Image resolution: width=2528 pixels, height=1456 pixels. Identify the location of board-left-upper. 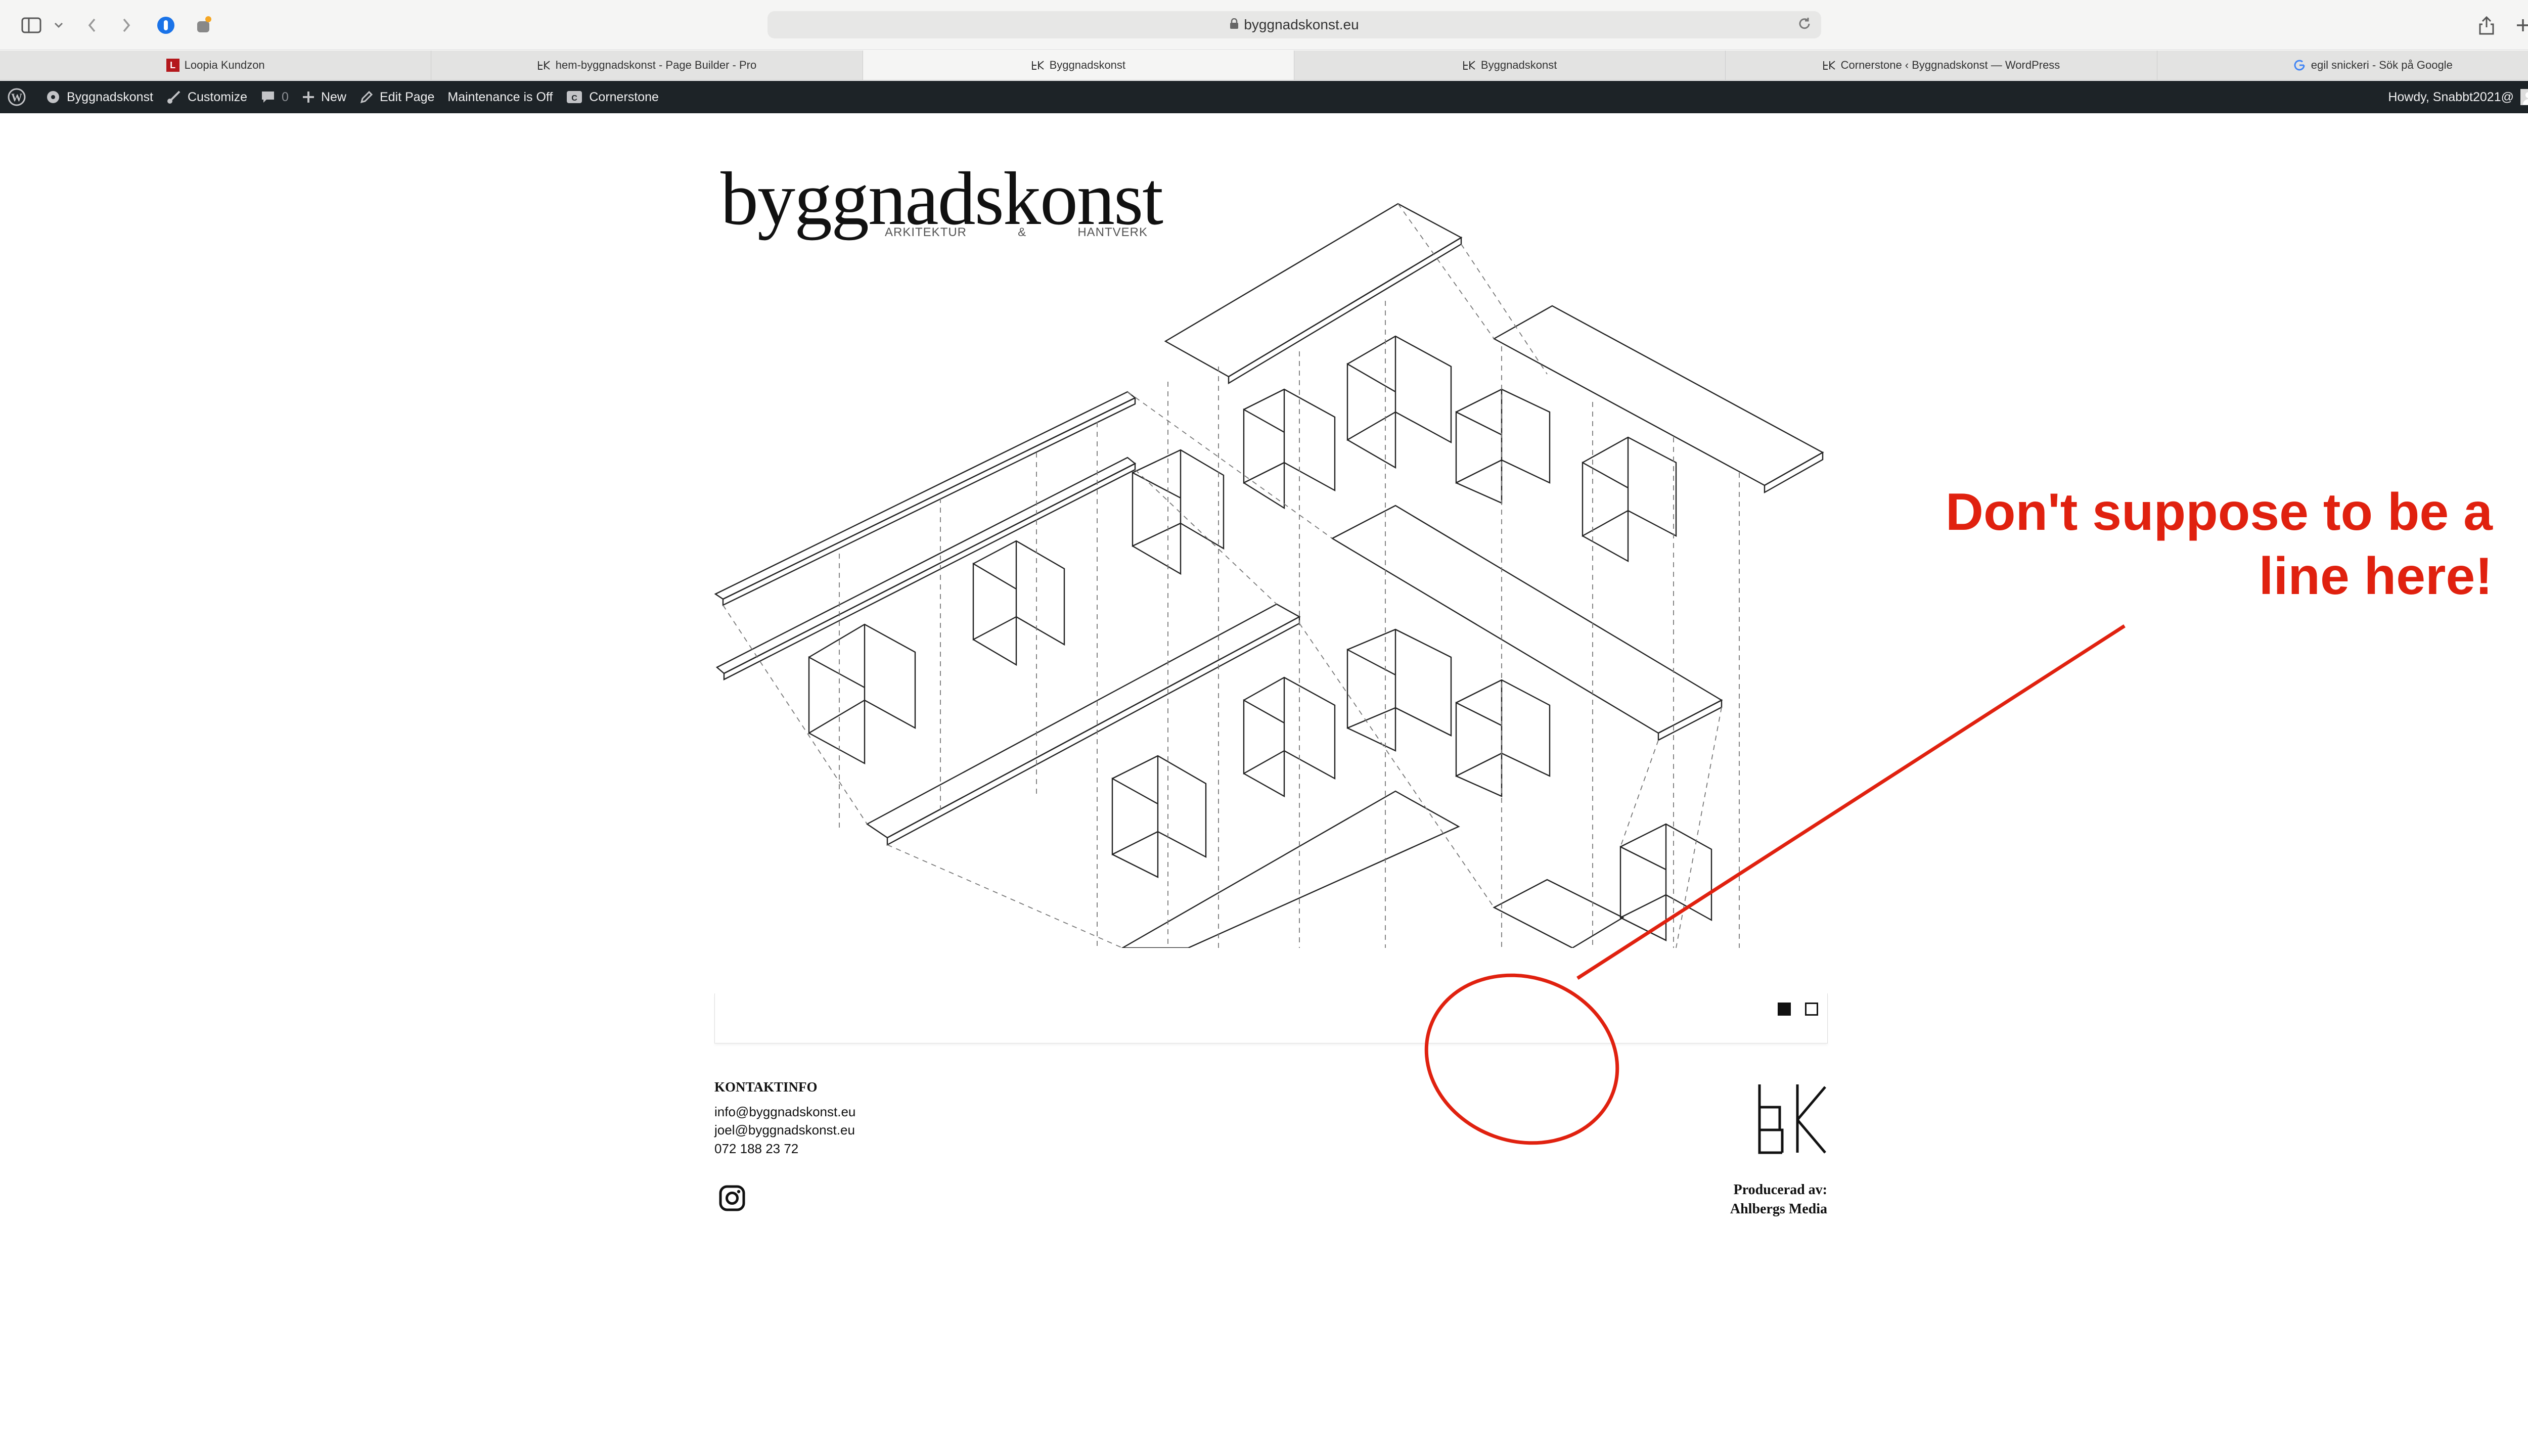
(926, 498).